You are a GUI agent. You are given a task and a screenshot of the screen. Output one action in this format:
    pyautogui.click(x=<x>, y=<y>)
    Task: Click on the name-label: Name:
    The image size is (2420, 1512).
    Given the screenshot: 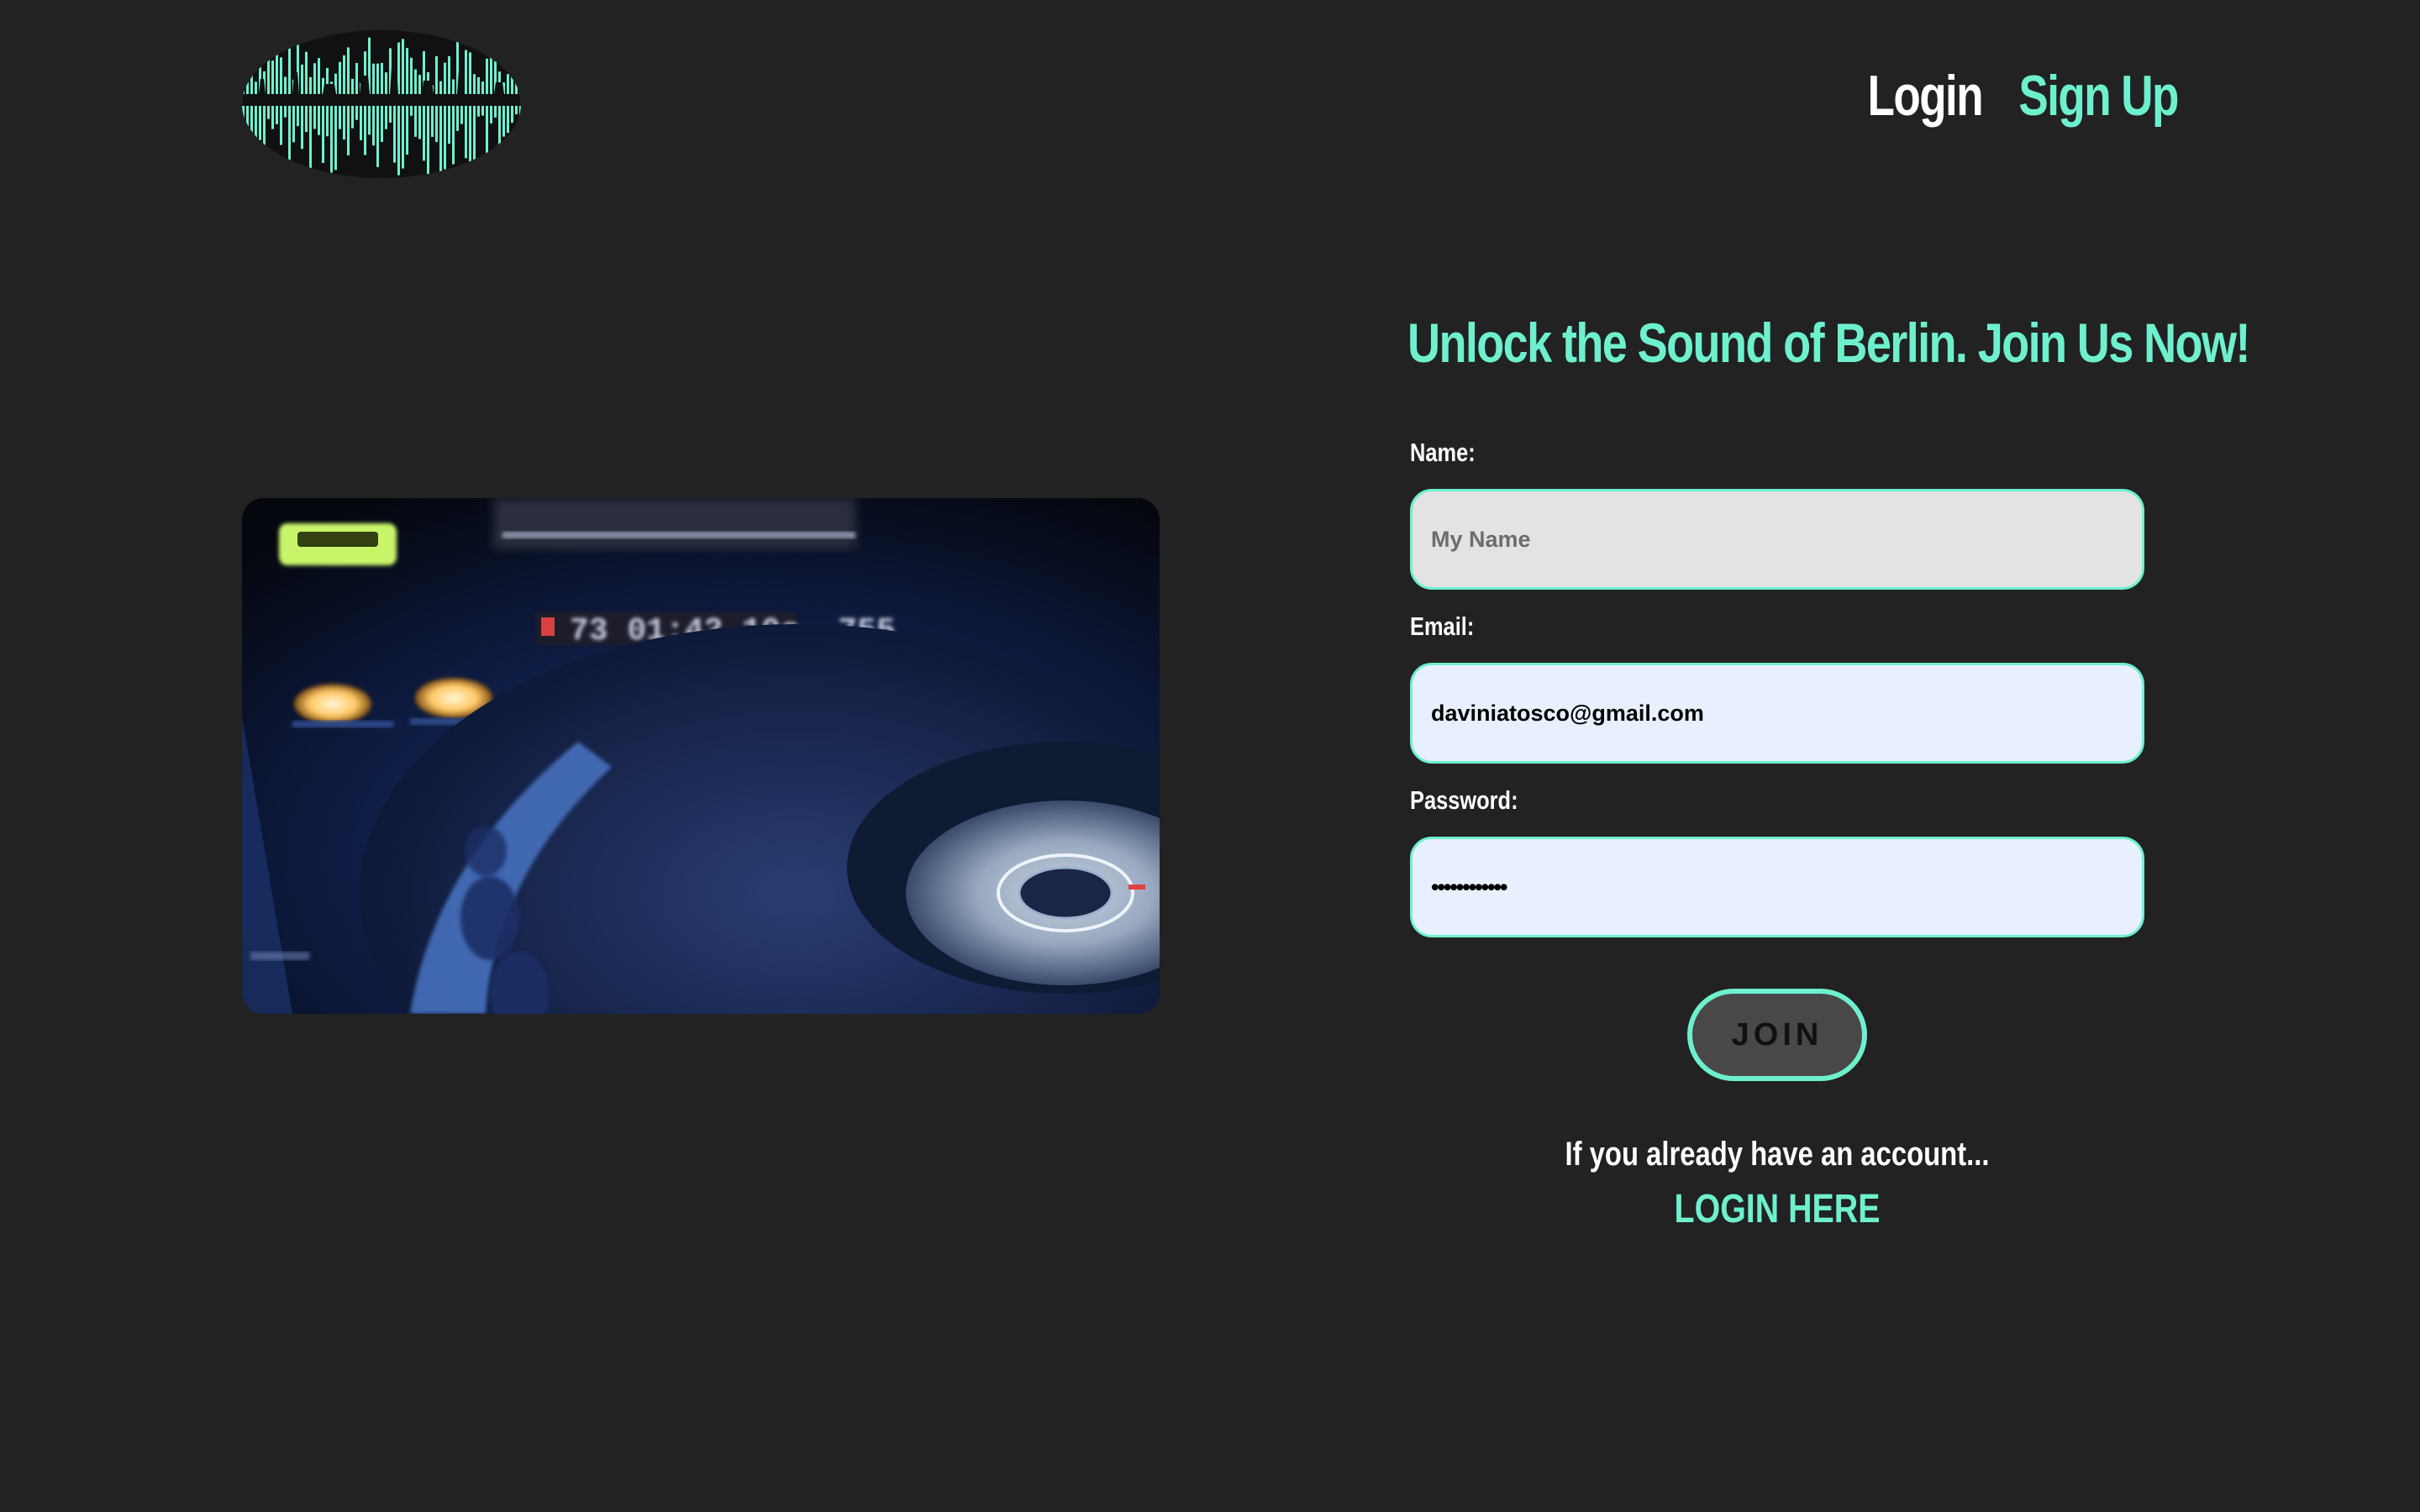 What is the action you would take?
    pyautogui.click(x=1443, y=452)
    